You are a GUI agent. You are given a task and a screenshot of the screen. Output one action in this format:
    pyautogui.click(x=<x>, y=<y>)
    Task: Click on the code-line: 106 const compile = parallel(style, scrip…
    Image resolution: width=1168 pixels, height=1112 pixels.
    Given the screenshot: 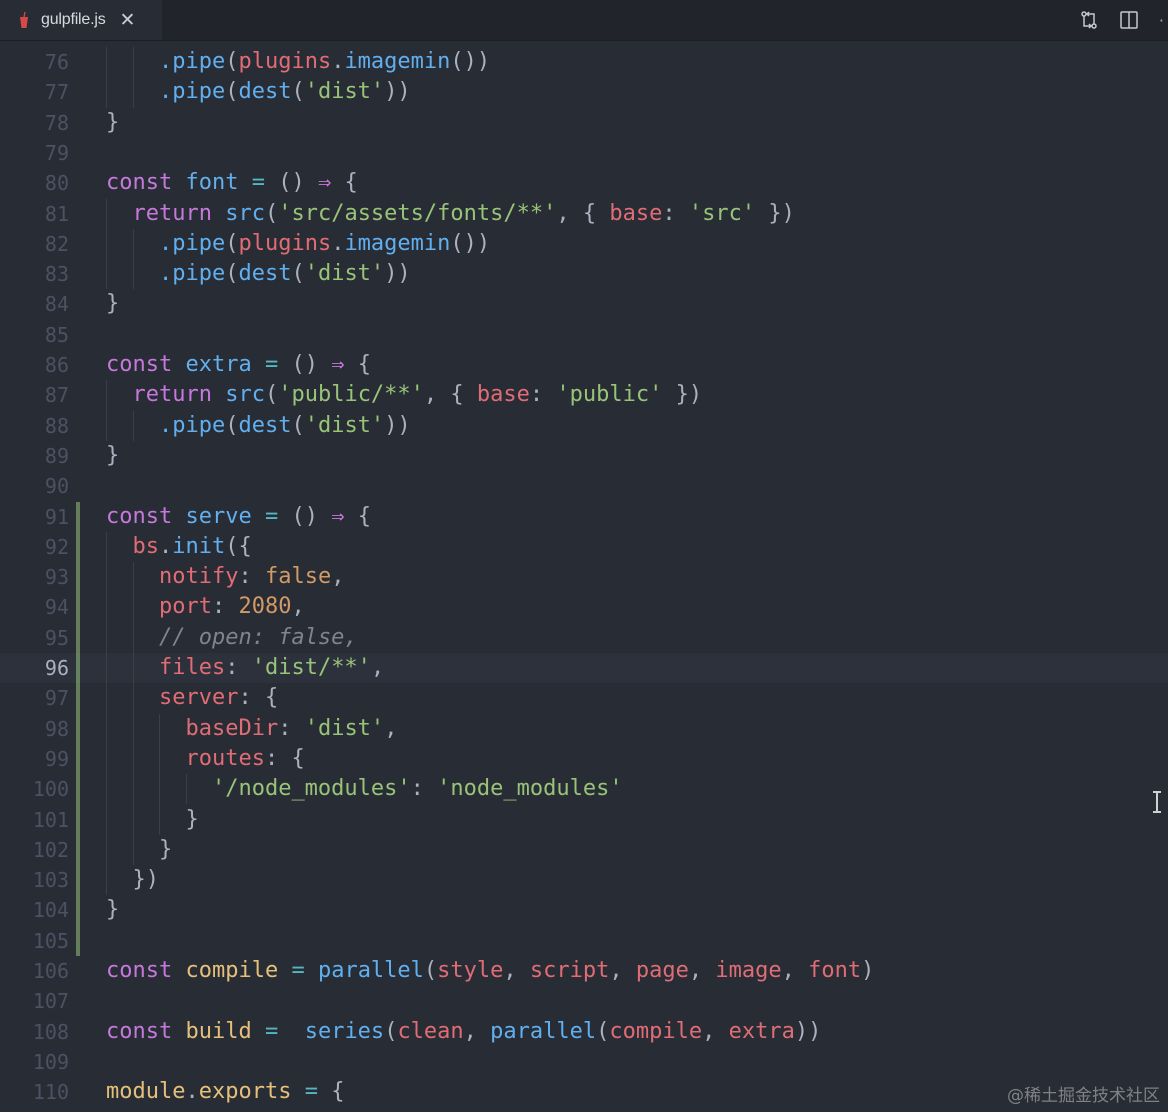 What is the action you would take?
    pyautogui.click(x=584, y=971)
    